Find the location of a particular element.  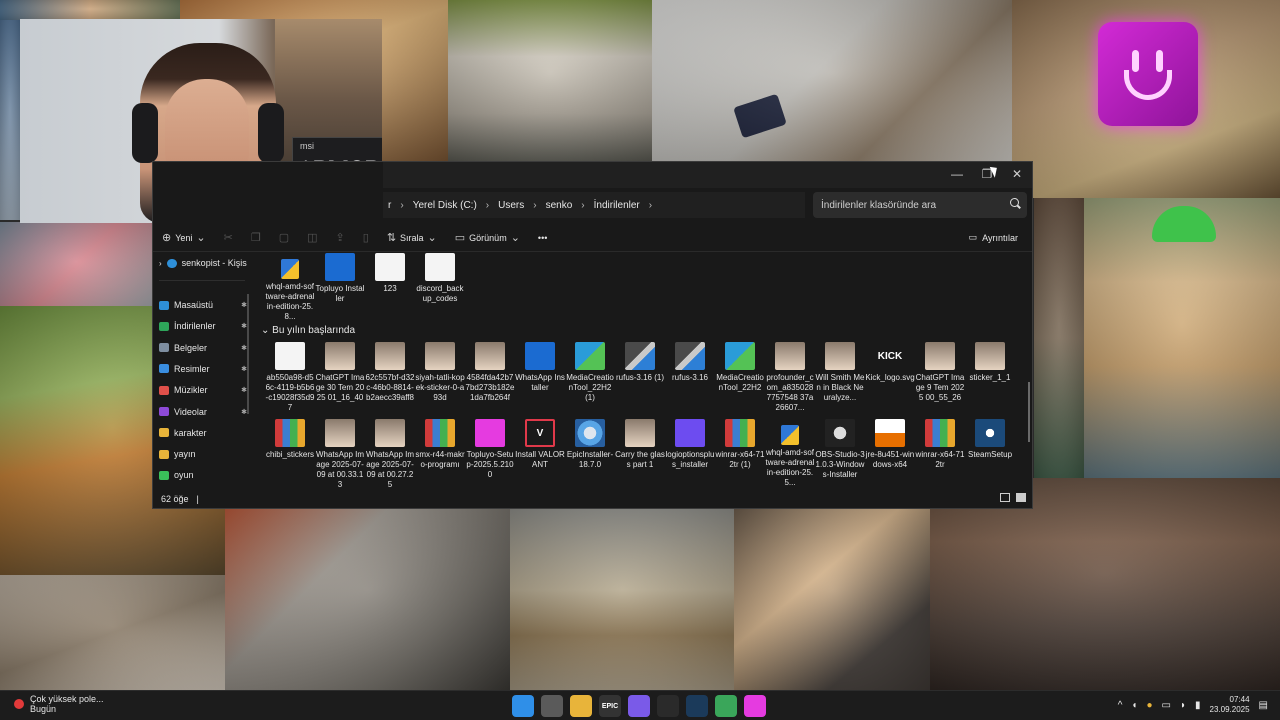

file-item: KICK Kick_logo.svg is located at coordinates (890, 362).